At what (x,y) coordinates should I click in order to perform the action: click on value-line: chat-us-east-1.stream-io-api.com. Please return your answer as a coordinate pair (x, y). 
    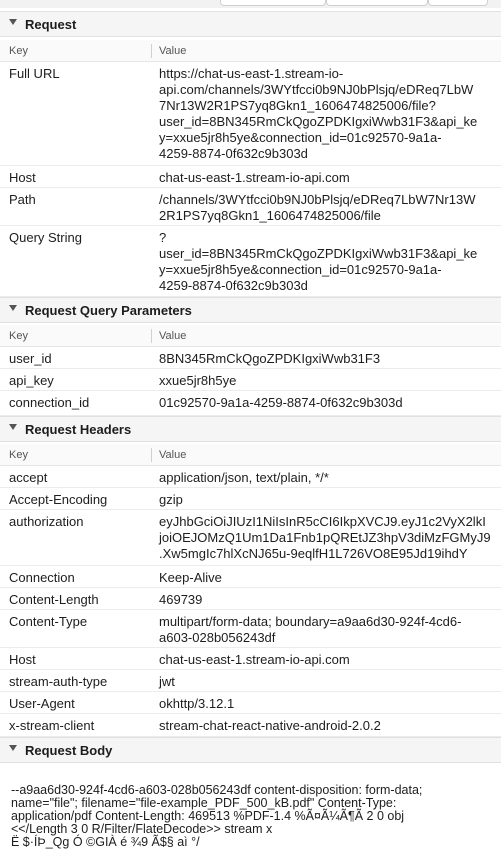
    Looking at the image, I should click on (254, 659).